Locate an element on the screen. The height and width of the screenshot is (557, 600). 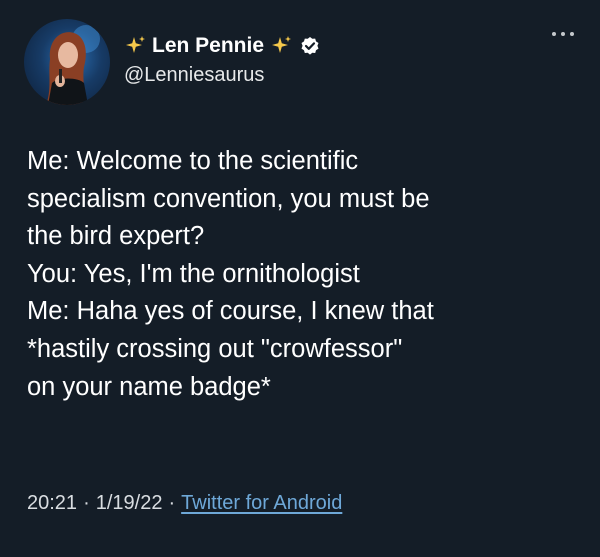
tweet-text-line: You: Yes, I'm the ornithologist is located at coordinates (193, 273).